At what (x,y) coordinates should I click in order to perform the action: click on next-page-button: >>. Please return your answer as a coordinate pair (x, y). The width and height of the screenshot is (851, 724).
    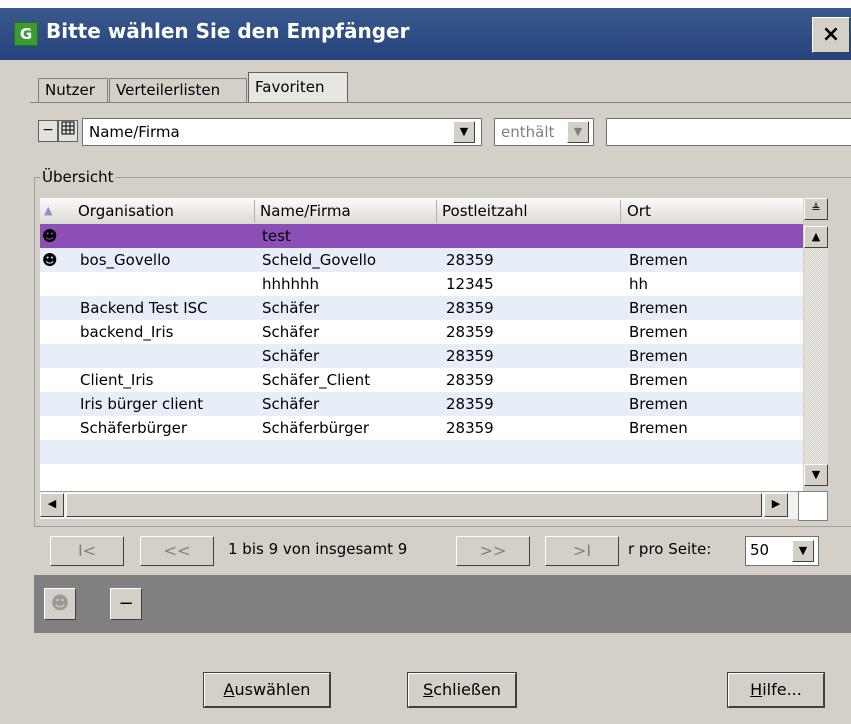
    Looking at the image, I should click on (493, 551).